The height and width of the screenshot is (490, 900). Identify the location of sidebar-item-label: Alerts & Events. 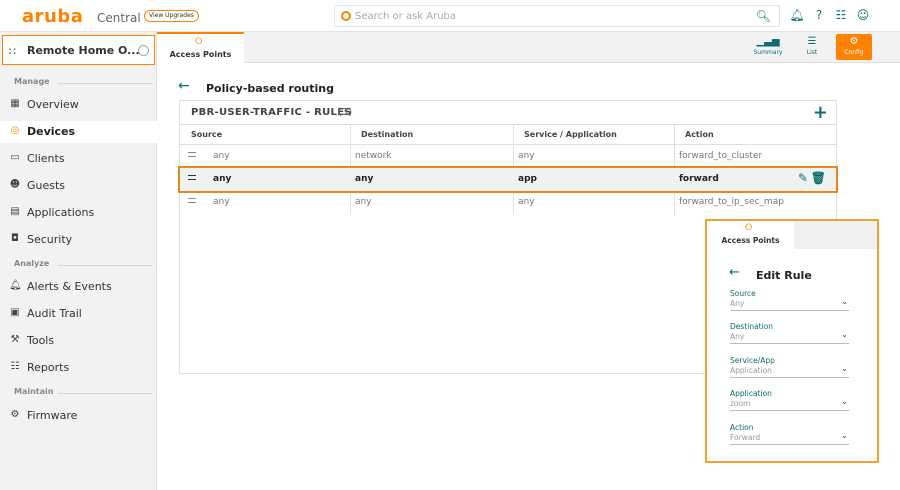
(69, 286).